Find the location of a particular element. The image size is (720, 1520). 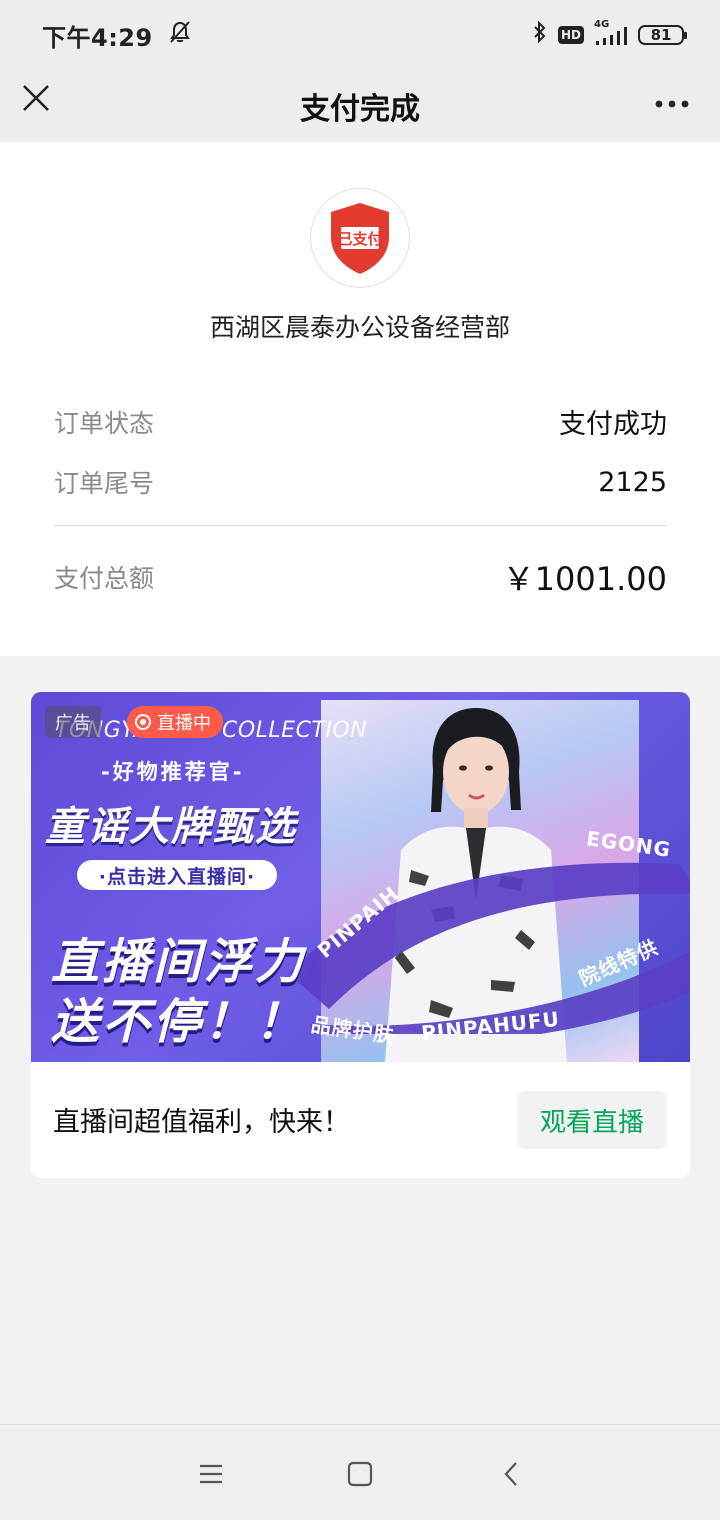

home-icon is located at coordinates (360, 1474).